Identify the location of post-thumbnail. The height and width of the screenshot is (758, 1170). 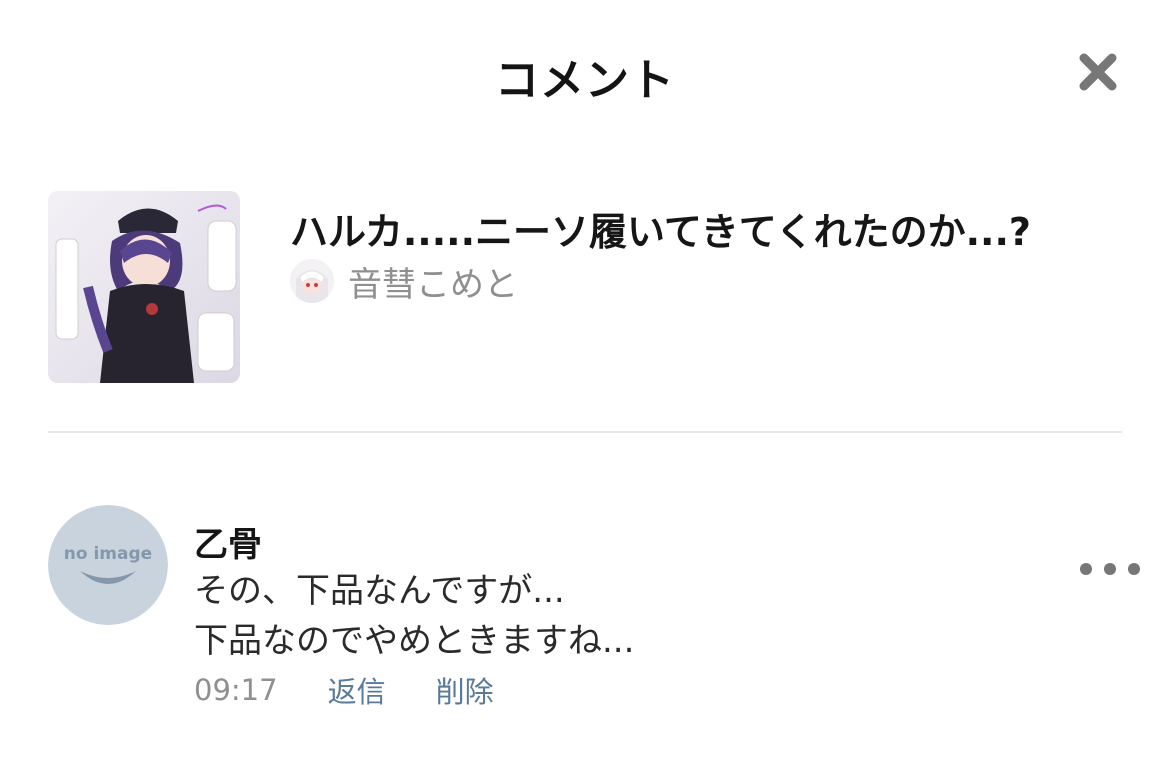
(144, 287).